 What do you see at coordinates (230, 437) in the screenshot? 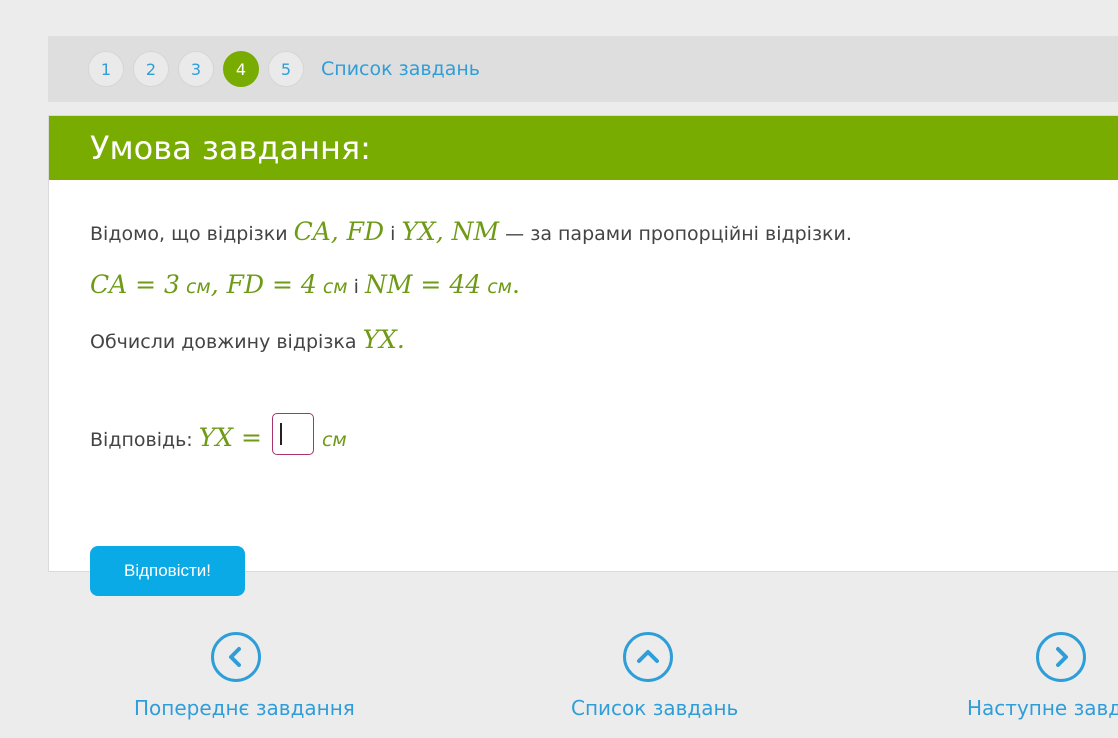
I see `answer-expression: YX =` at bounding box center [230, 437].